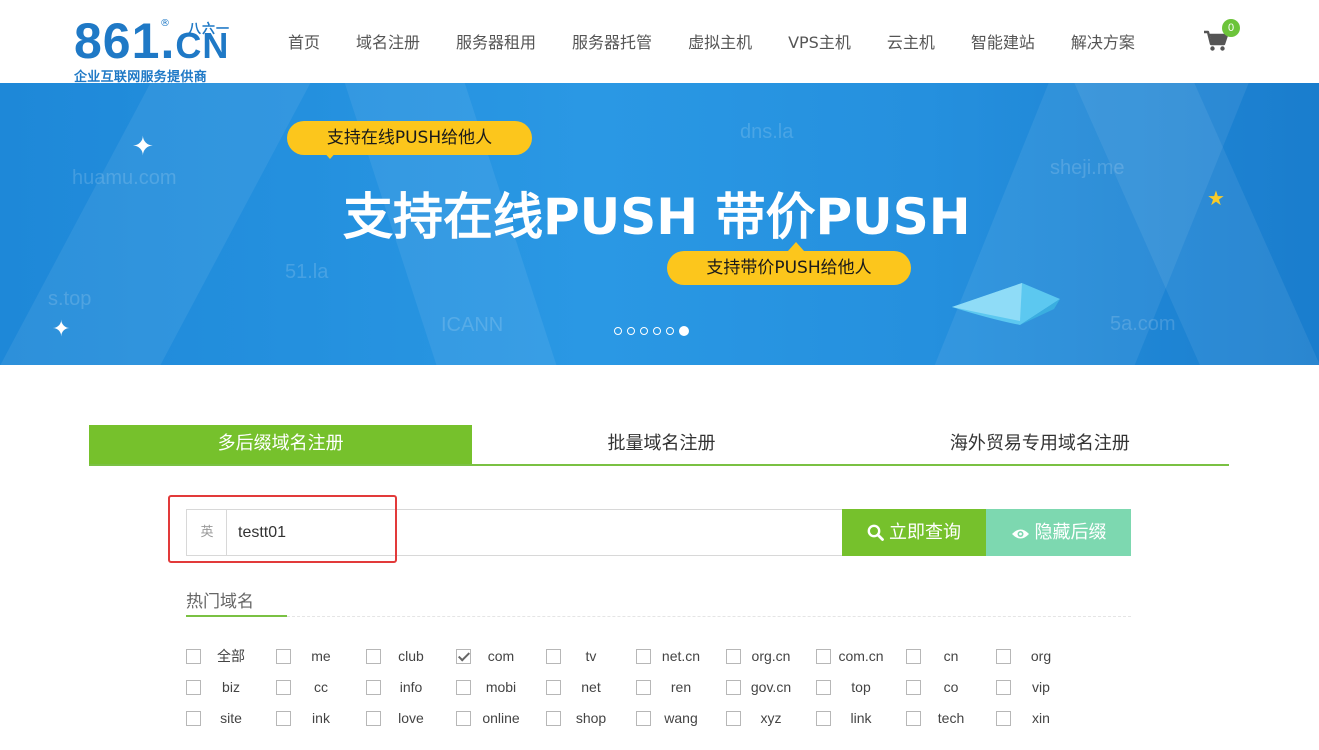  I want to click on suffix-label: me, so click(321, 656).